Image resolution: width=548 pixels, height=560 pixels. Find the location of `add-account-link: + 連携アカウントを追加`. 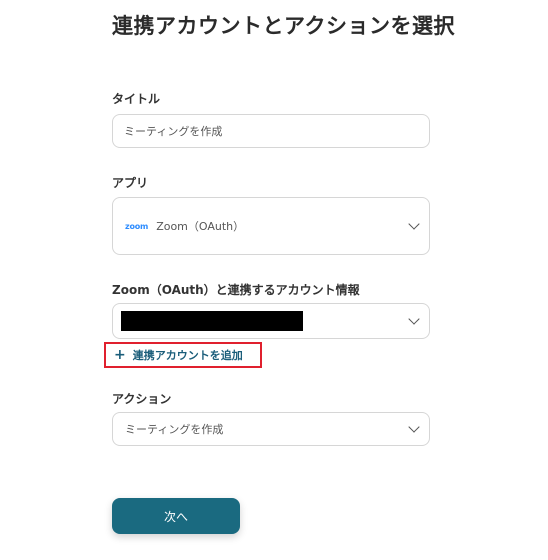

add-account-link: + 連携アカウントを追加 is located at coordinates (183, 355).